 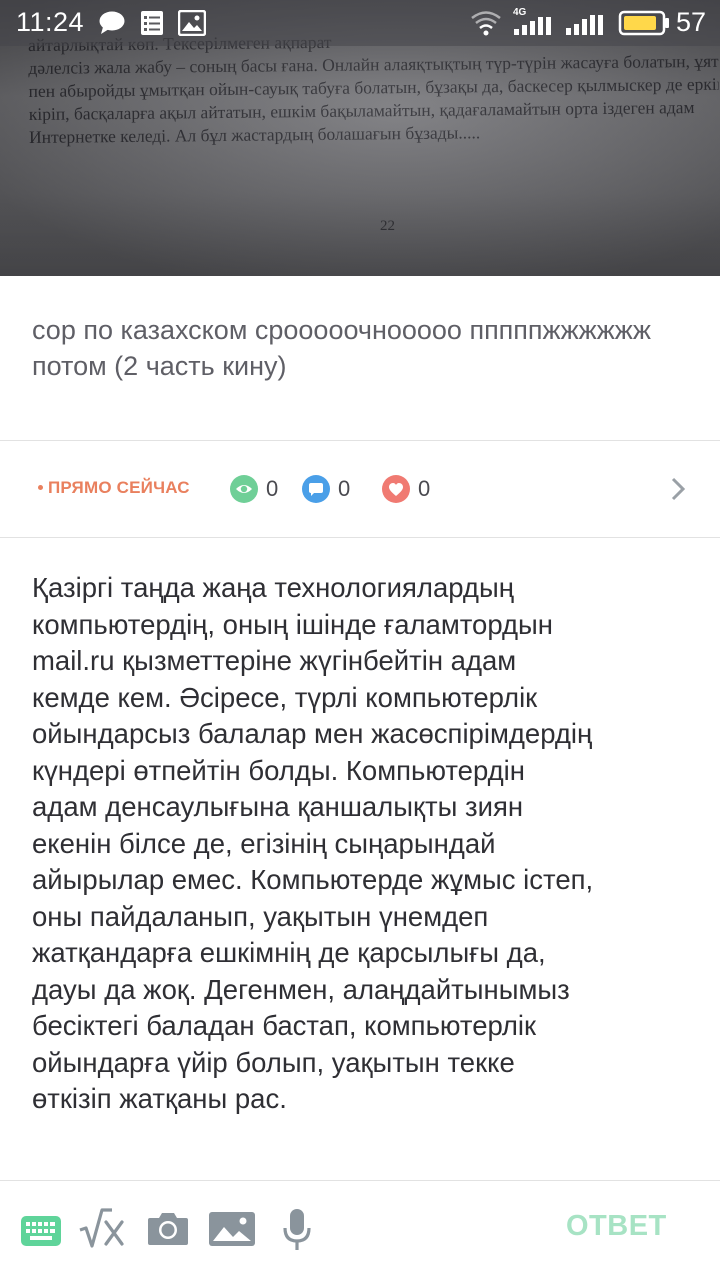 I want to click on answer-line: mail.ru қызметтеріне жүгінбейтін адам, so click(x=274, y=660).